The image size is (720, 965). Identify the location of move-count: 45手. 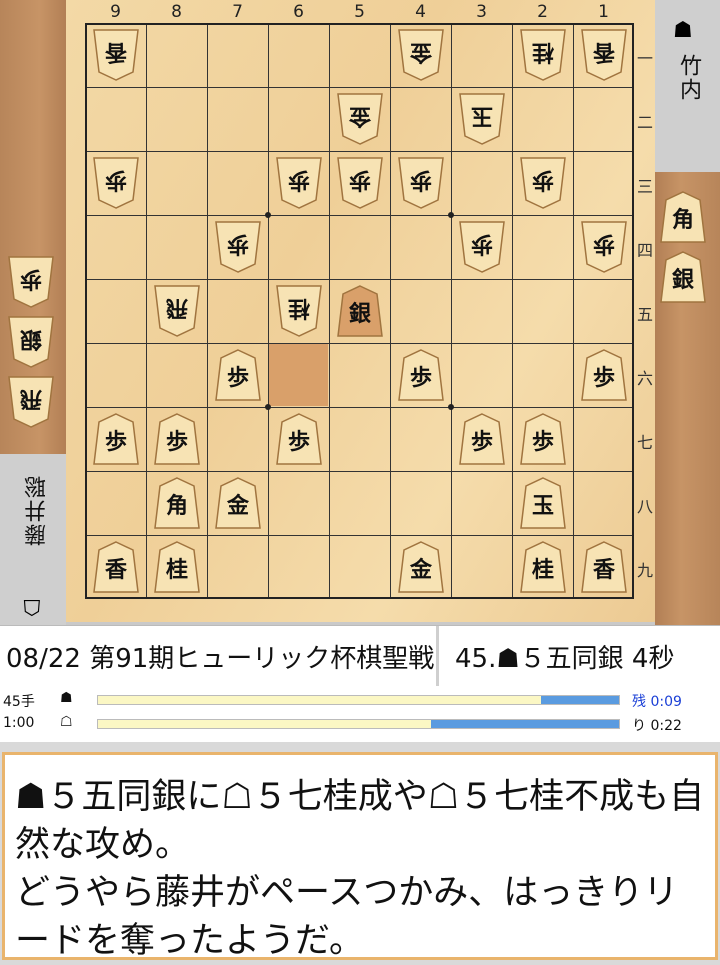
(19, 702).